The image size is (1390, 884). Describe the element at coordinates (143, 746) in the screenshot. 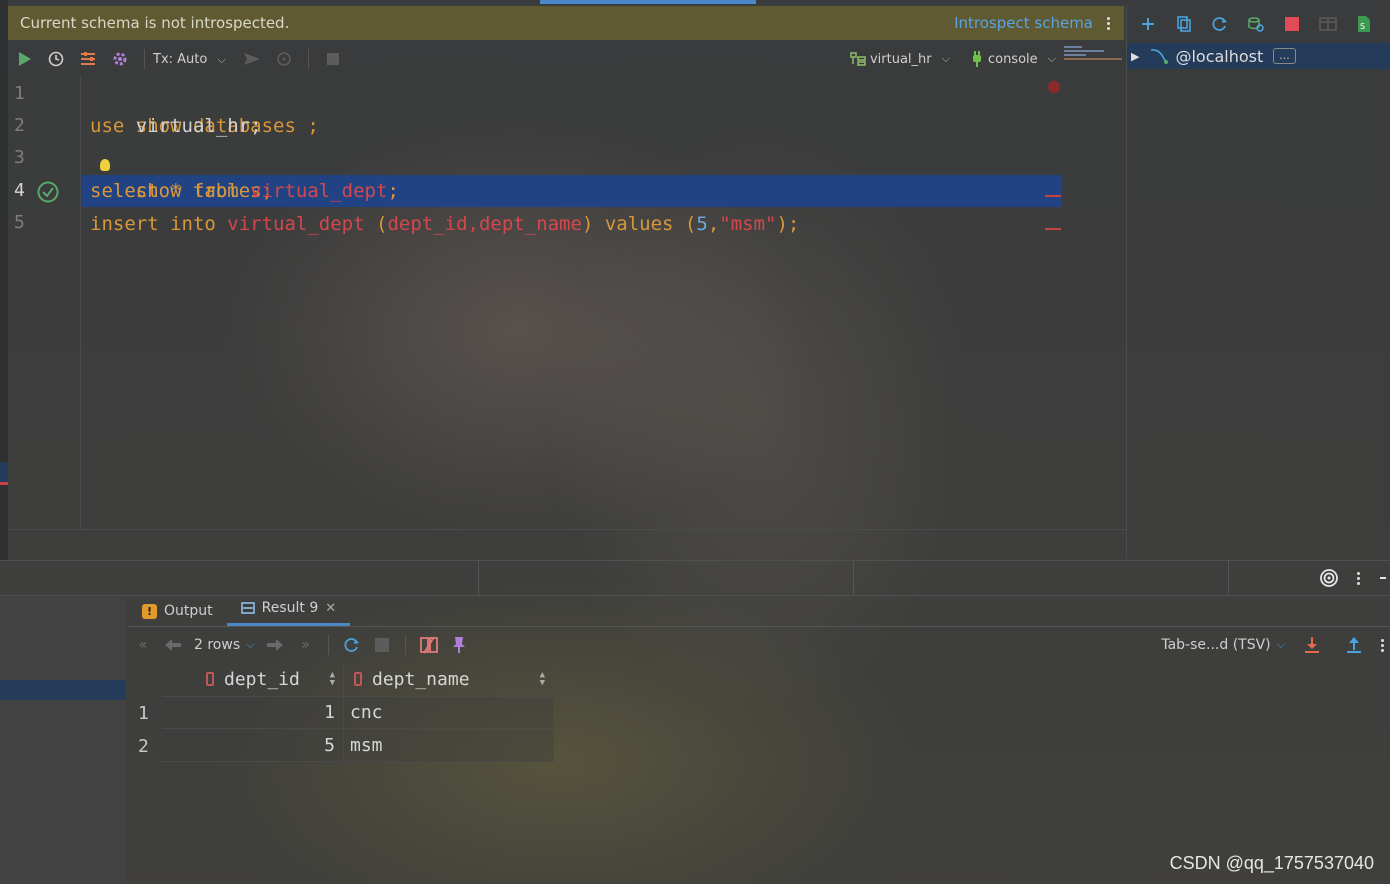

I see `row-number: 2` at that location.